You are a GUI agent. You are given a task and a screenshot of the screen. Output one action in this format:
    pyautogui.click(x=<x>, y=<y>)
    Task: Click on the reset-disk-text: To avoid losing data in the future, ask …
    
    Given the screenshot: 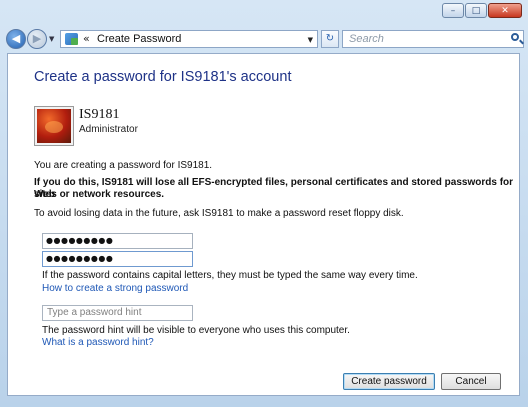 What is the action you would take?
    pyautogui.click(x=219, y=213)
    